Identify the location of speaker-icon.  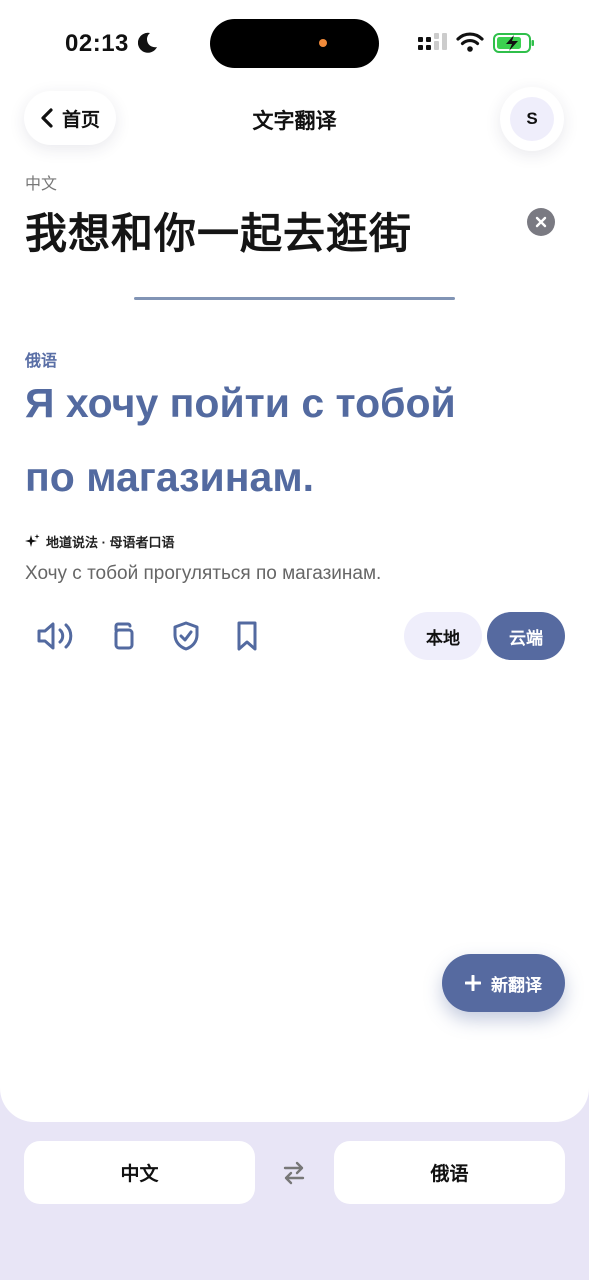
(55, 636).